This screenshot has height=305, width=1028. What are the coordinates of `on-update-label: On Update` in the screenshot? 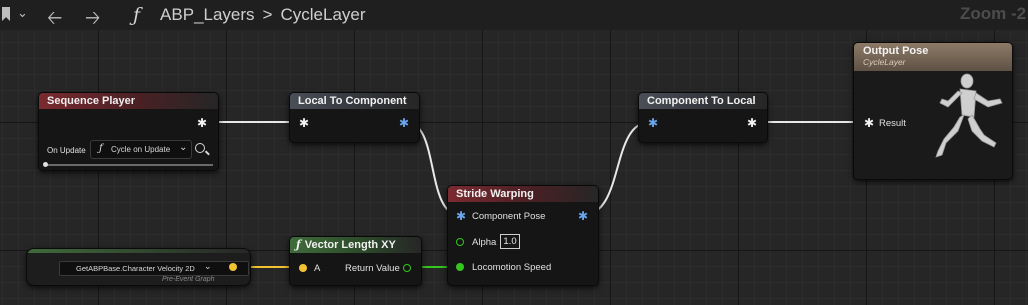 It's located at (66, 150).